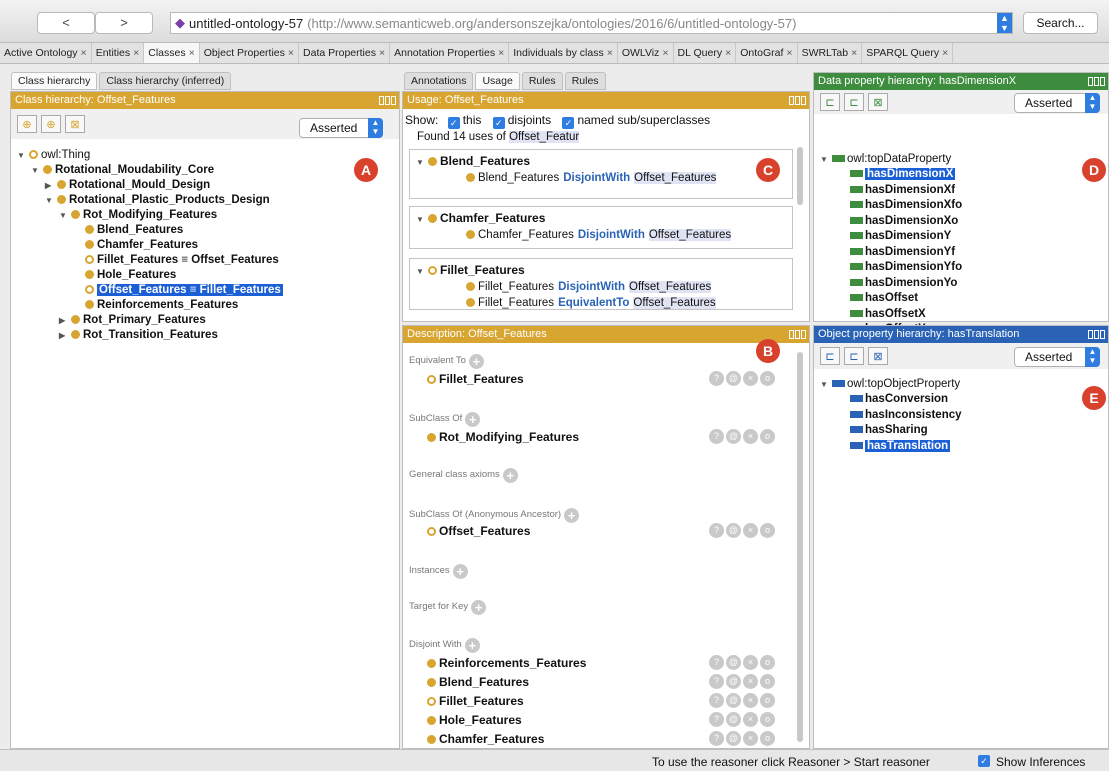 The image size is (1109, 771). What do you see at coordinates (899, 399) in the screenshot?
I see `object-property-item: hasConversion` at bounding box center [899, 399].